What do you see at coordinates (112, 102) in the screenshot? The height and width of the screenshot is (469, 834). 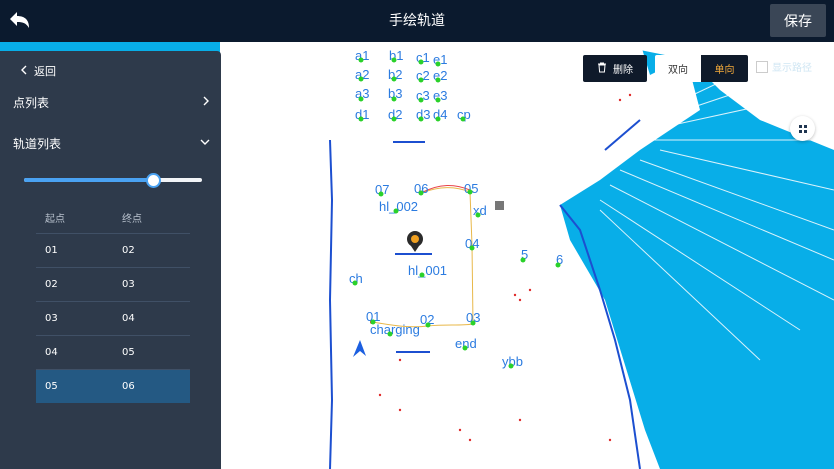 I see `point-list-toggle: 点列表` at bounding box center [112, 102].